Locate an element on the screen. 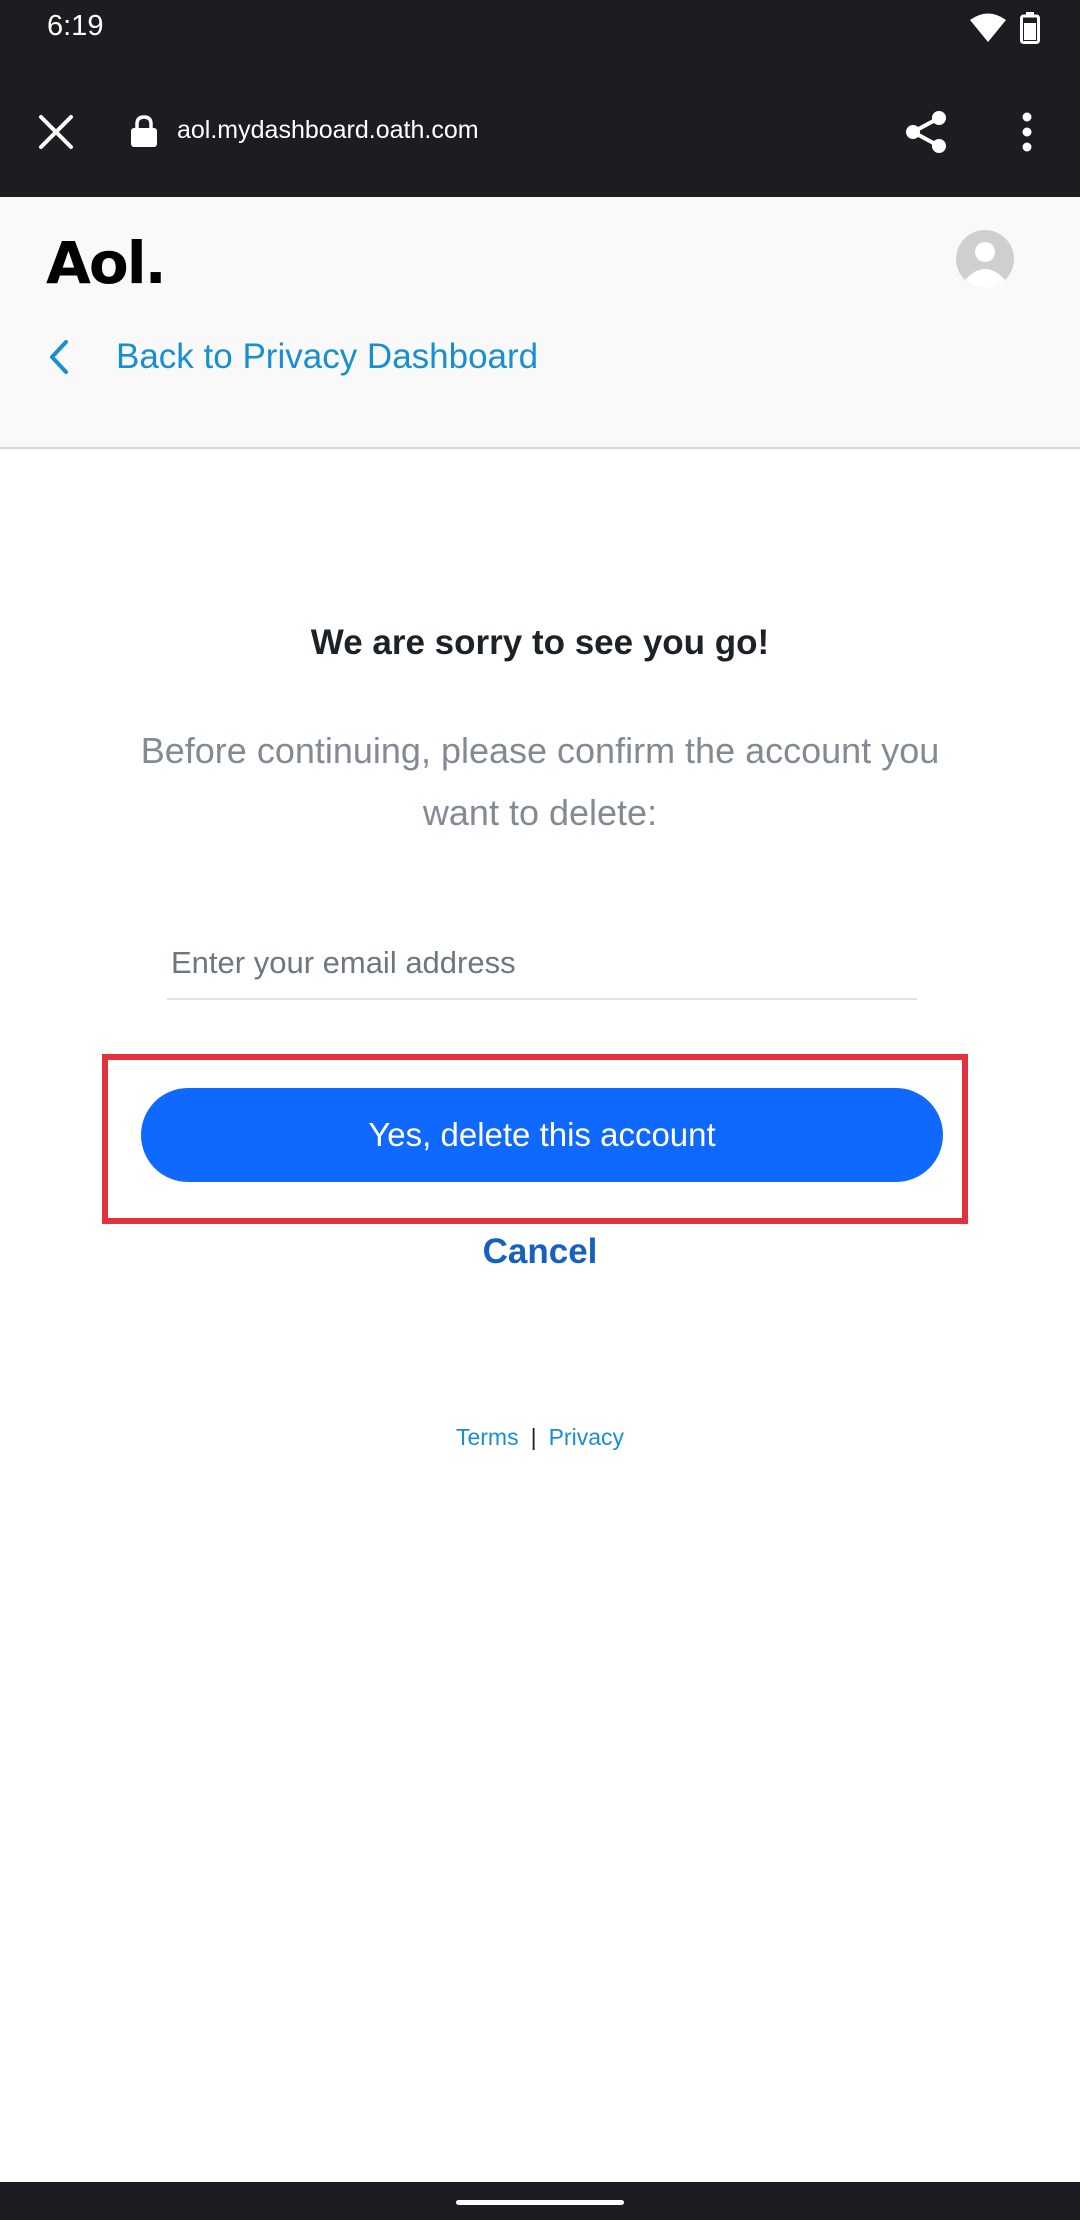 The image size is (1080, 2220). site-header: Aol. Back to Privacy Dashboard is located at coordinates (540, 323).